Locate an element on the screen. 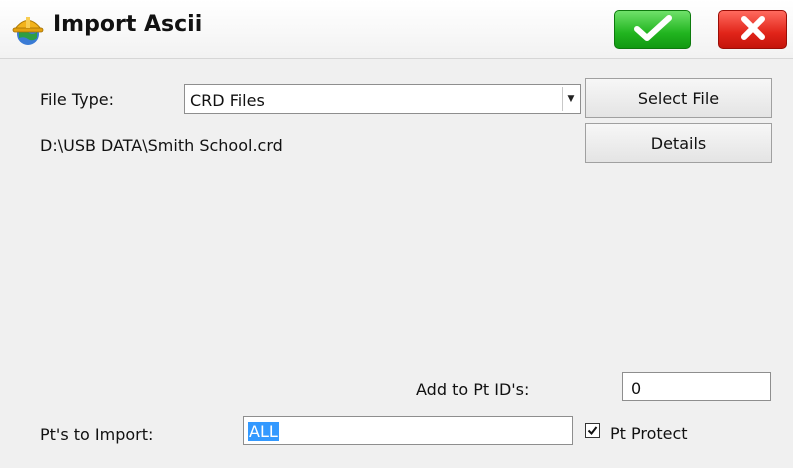 The width and height of the screenshot is (793, 468). pts-to-import-value: ALL is located at coordinates (263, 431).